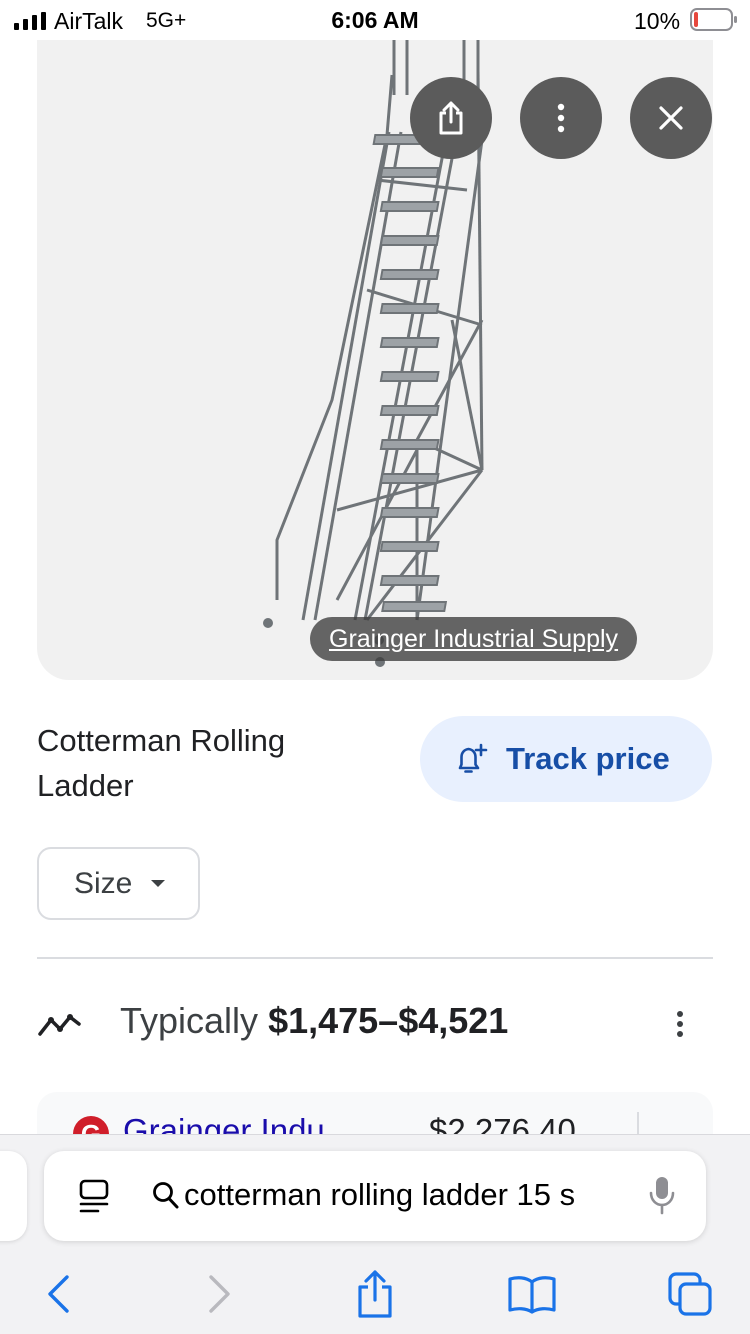  Describe the element at coordinates (103, 883) in the screenshot. I see `size-label: Size` at that location.